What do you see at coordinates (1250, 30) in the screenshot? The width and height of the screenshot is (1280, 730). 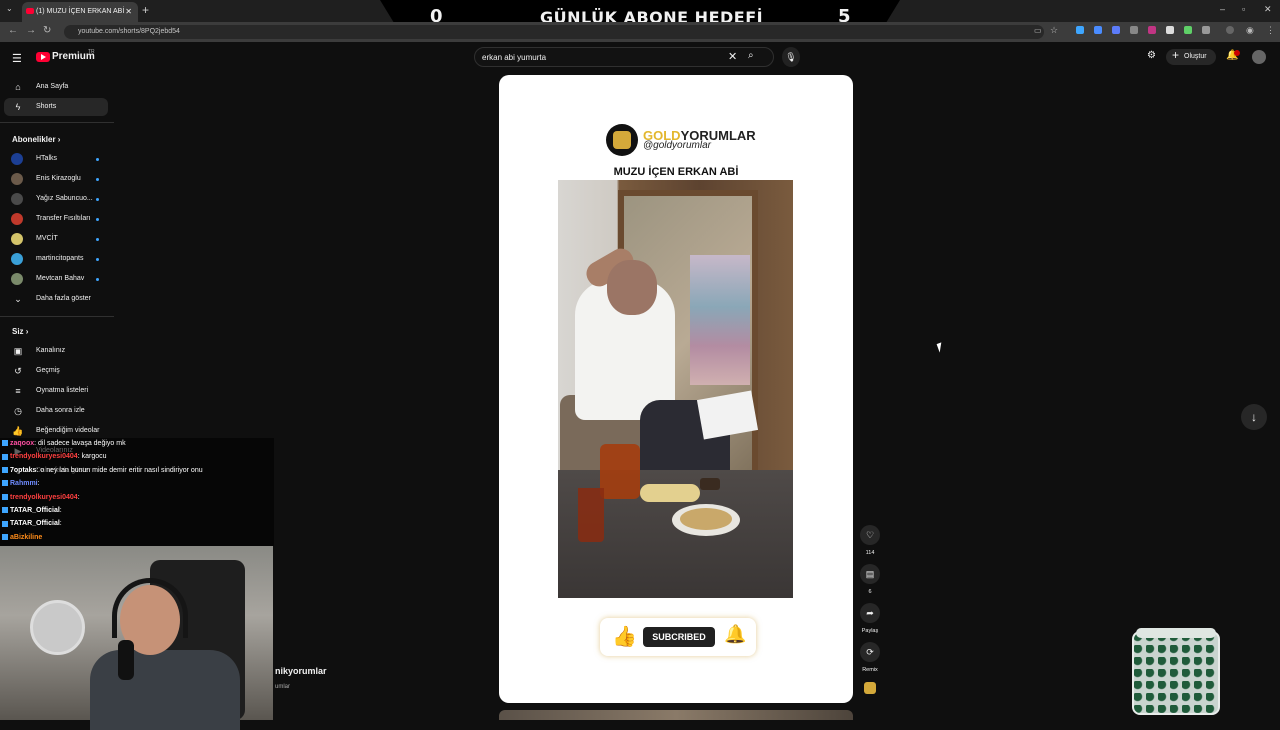 I see `profile-avatar-icon: ◉` at bounding box center [1250, 30].